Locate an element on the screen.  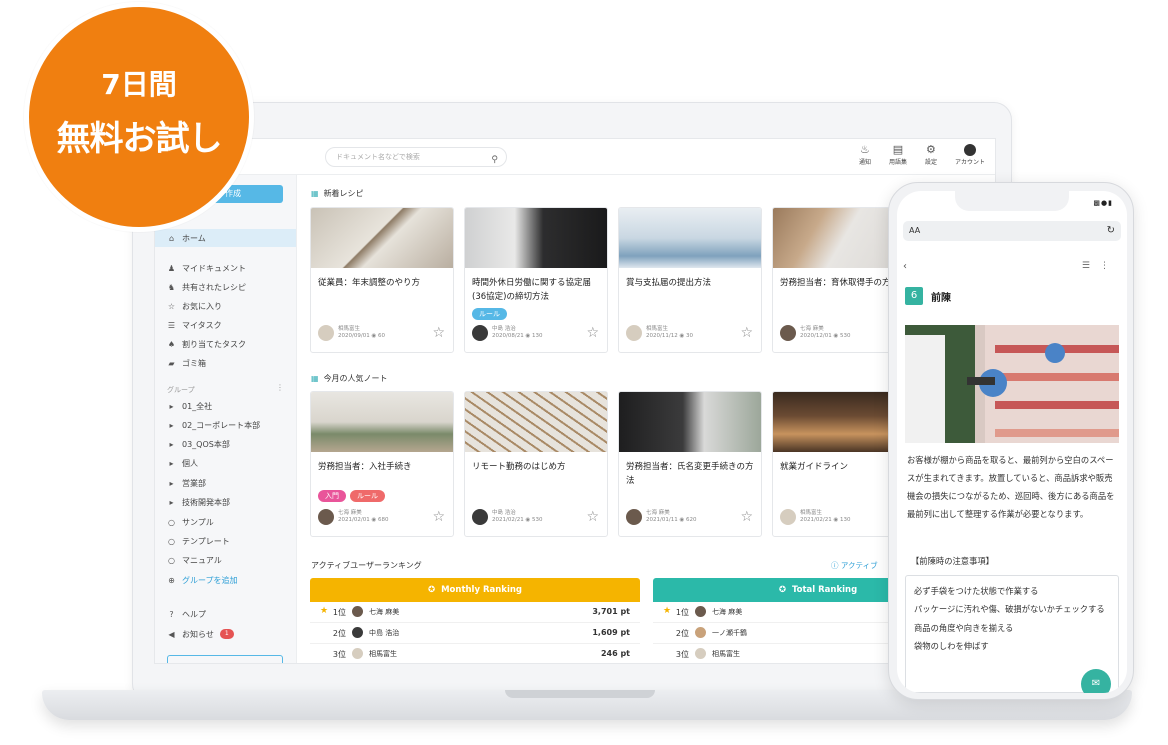
group-item: ▸ 02_コーポレート本部 is located at coordinates (213, 425).